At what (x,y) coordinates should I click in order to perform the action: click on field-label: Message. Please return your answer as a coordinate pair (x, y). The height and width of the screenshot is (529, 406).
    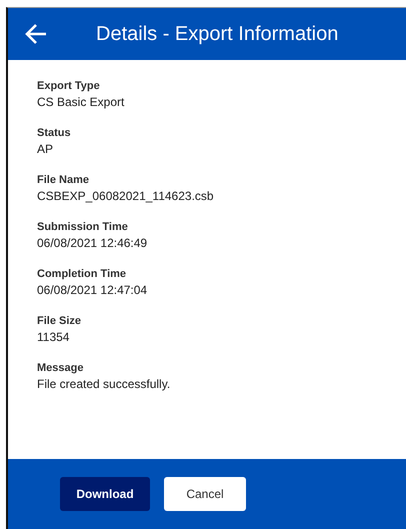
    Looking at the image, I should click on (60, 368).